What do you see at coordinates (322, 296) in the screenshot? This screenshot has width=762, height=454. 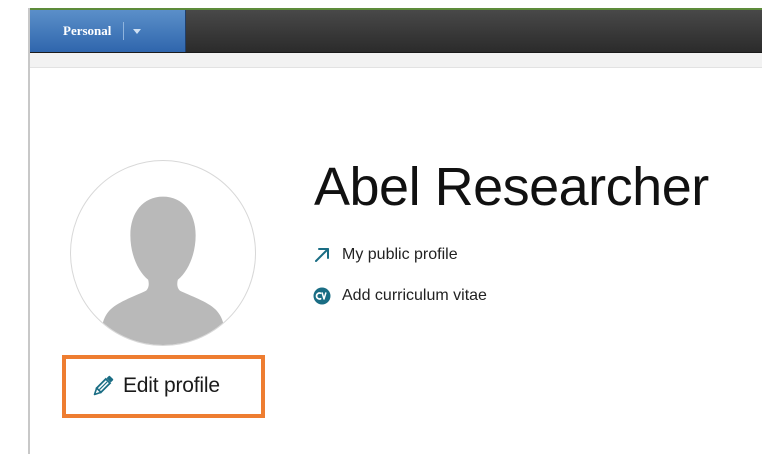 I see `cv-icon` at bounding box center [322, 296].